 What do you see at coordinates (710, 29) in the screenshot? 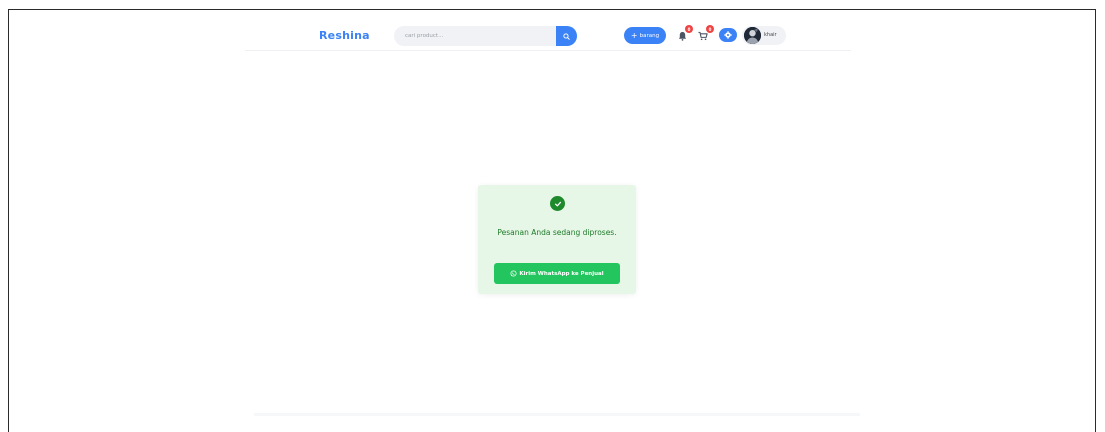
I see `cart-badge: 0` at bounding box center [710, 29].